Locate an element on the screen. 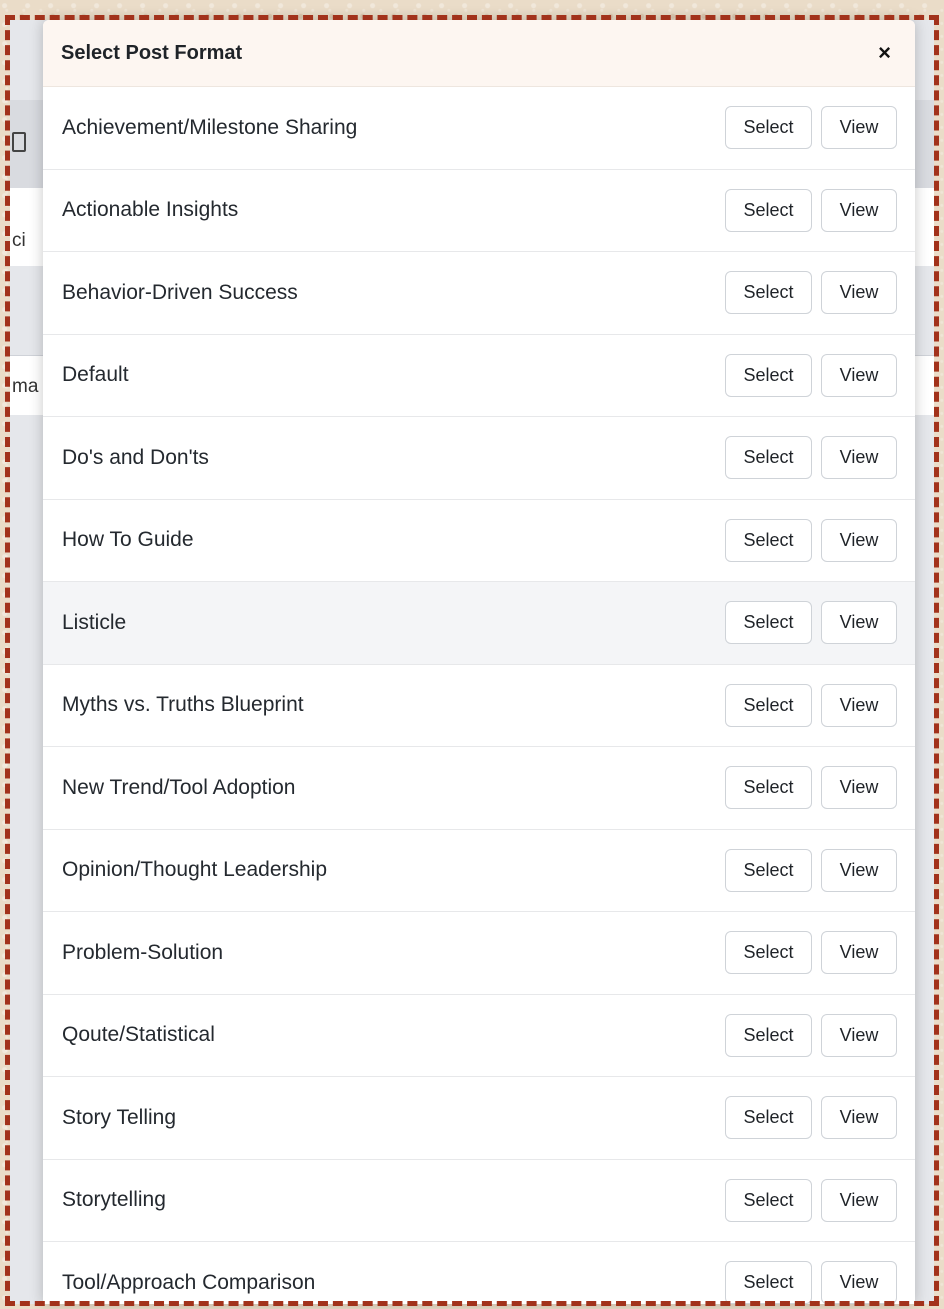 The width and height of the screenshot is (944, 1309). format-label: New Trend/Tool Adoption is located at coordinates (179, 787).